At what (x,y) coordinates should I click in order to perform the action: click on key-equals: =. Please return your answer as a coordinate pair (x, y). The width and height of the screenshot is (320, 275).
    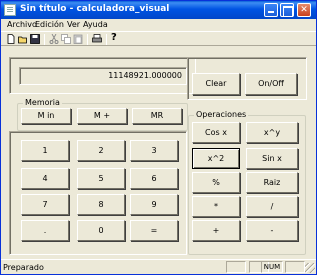
    Looking at the image, I should click on (154, 230).